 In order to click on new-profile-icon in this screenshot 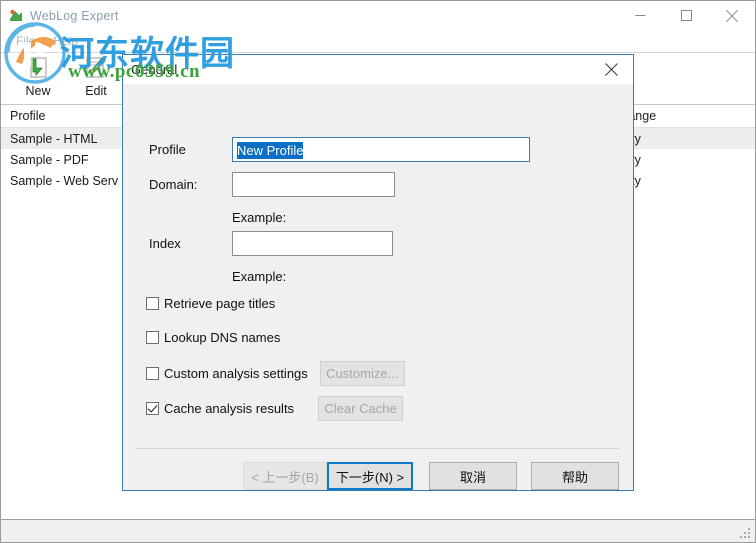, I will do `click(38, 69)`.